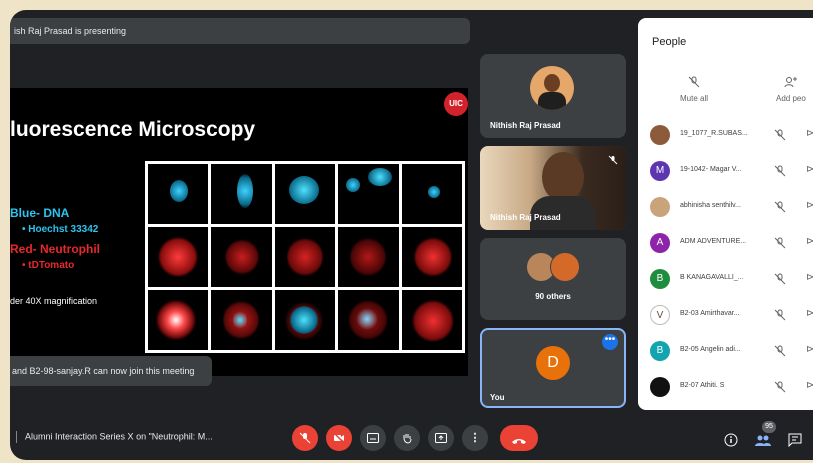 The width and height of the screenshot is (813, 463). What do you see at coordinates (133, 129) in the screenshot?
I see `slide-title: luorescence Microscopy` at bounding box center [133, 129].